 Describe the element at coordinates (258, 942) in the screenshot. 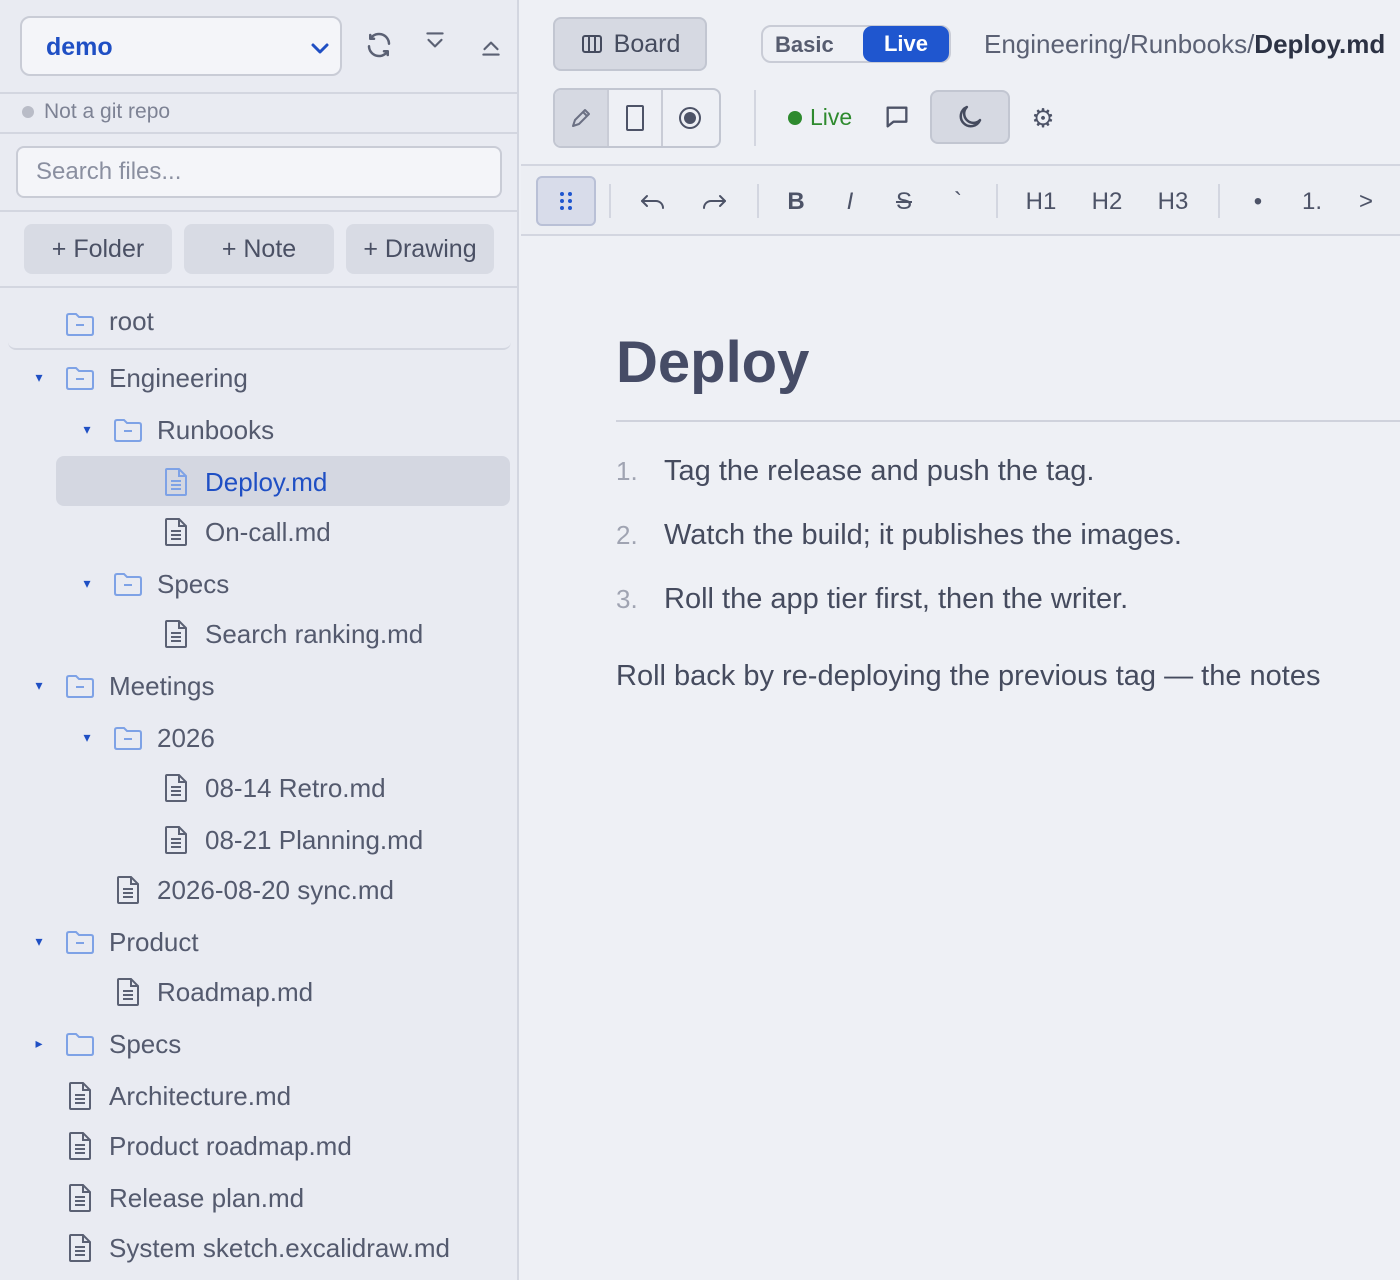

I see `tree-folder-row: ▾ Product` at that location.